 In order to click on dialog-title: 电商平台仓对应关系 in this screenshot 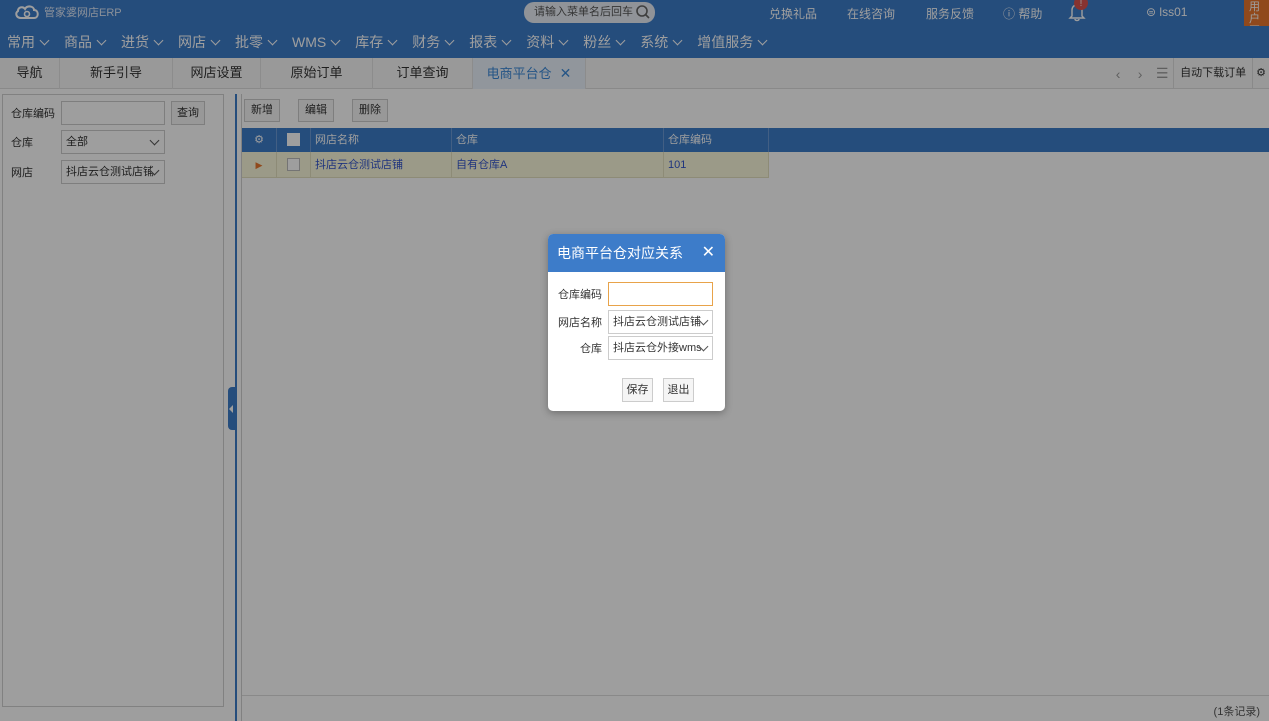, I will do `click(620, 253)`.